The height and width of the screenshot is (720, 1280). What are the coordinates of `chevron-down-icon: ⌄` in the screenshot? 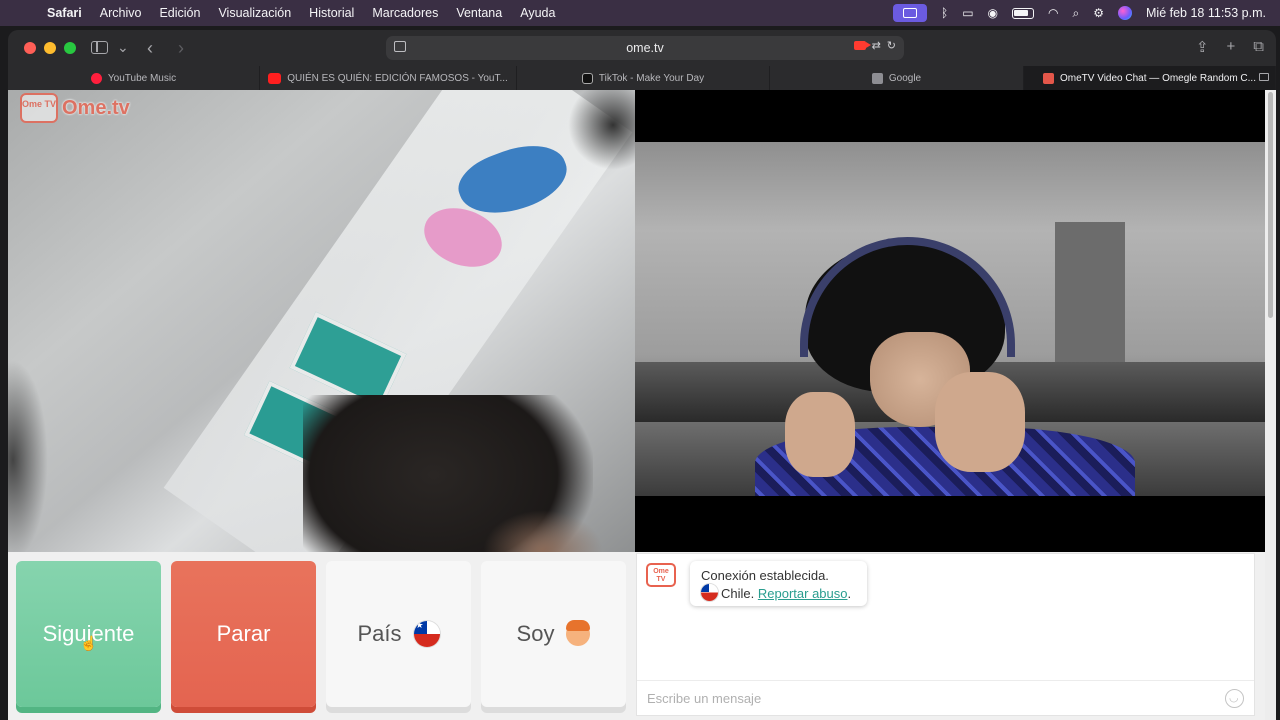 It's located at (123, 47).